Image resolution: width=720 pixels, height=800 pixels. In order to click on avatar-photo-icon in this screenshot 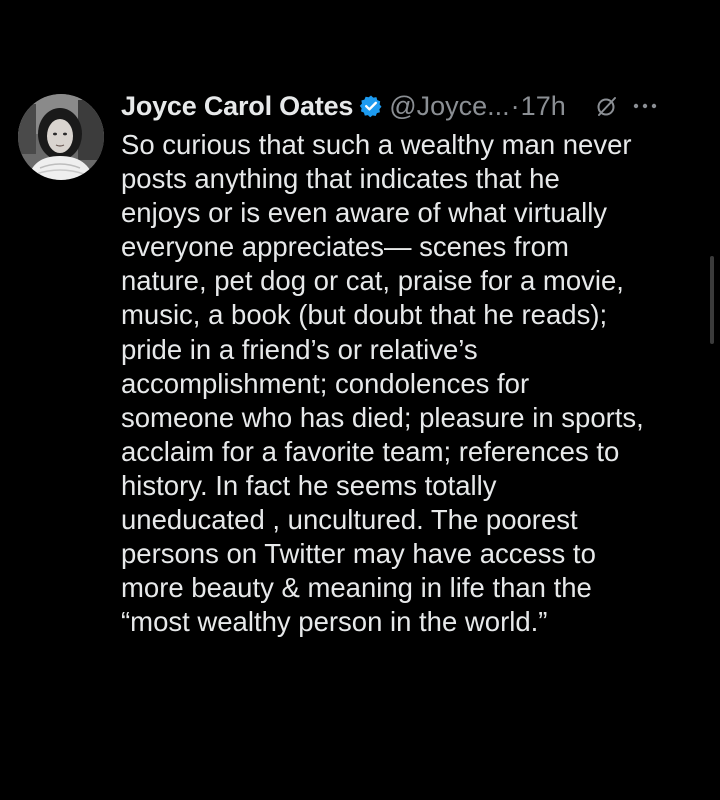, I will do `click(61, 137)`.